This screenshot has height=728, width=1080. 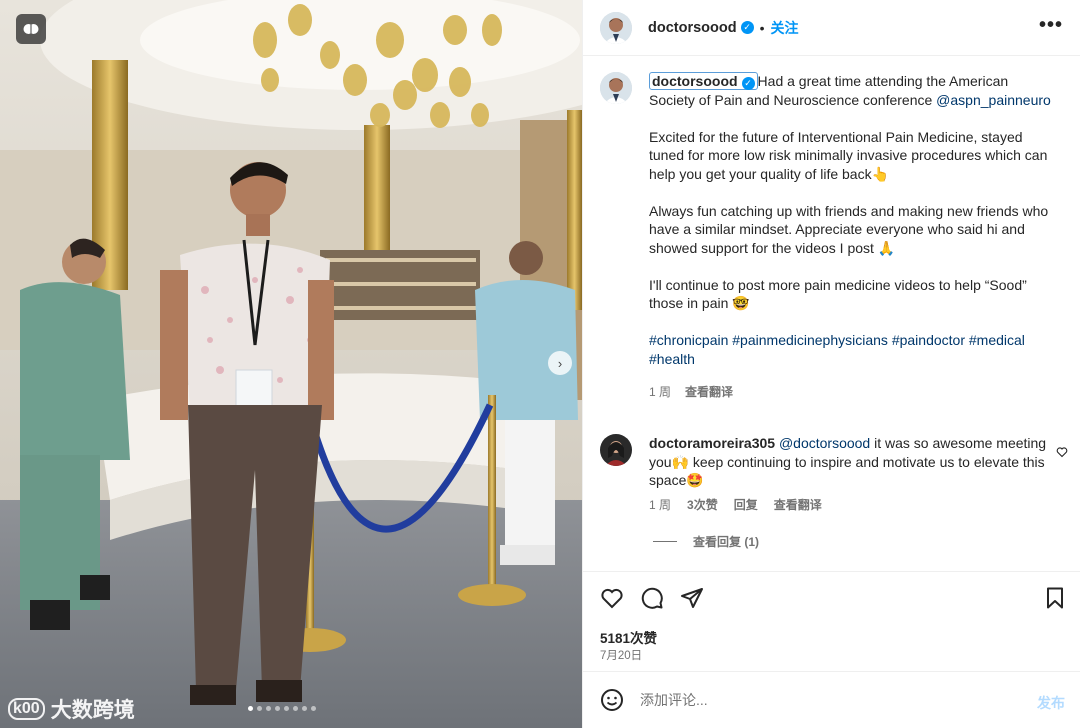 I want to click on caption-username: doctorsoood ✓, so click(x=703, y=81).